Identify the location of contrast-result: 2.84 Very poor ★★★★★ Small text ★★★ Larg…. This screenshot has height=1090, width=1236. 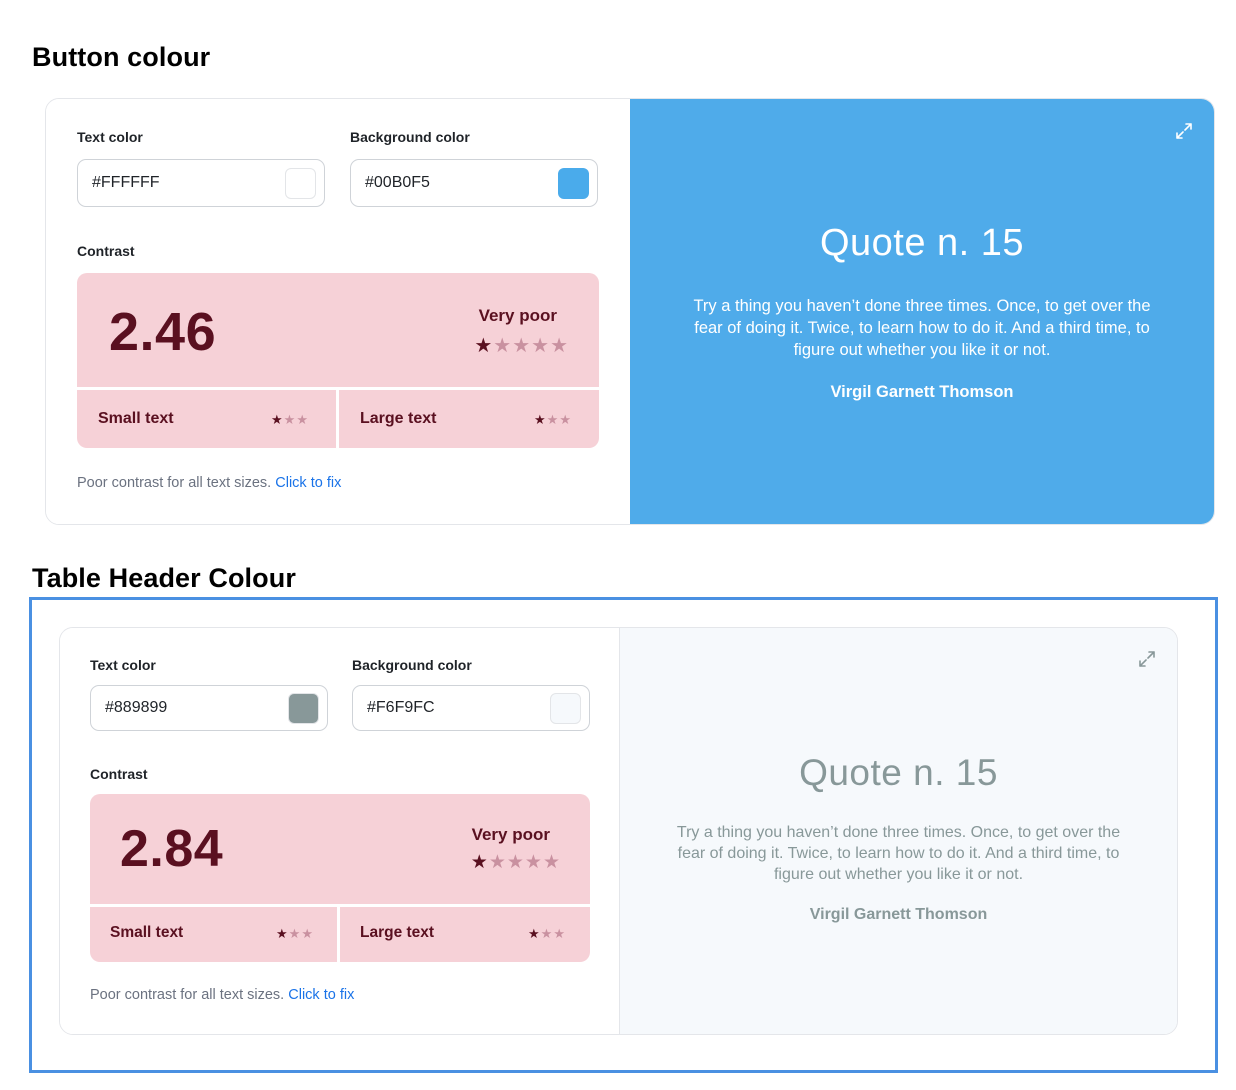
(340, 878).